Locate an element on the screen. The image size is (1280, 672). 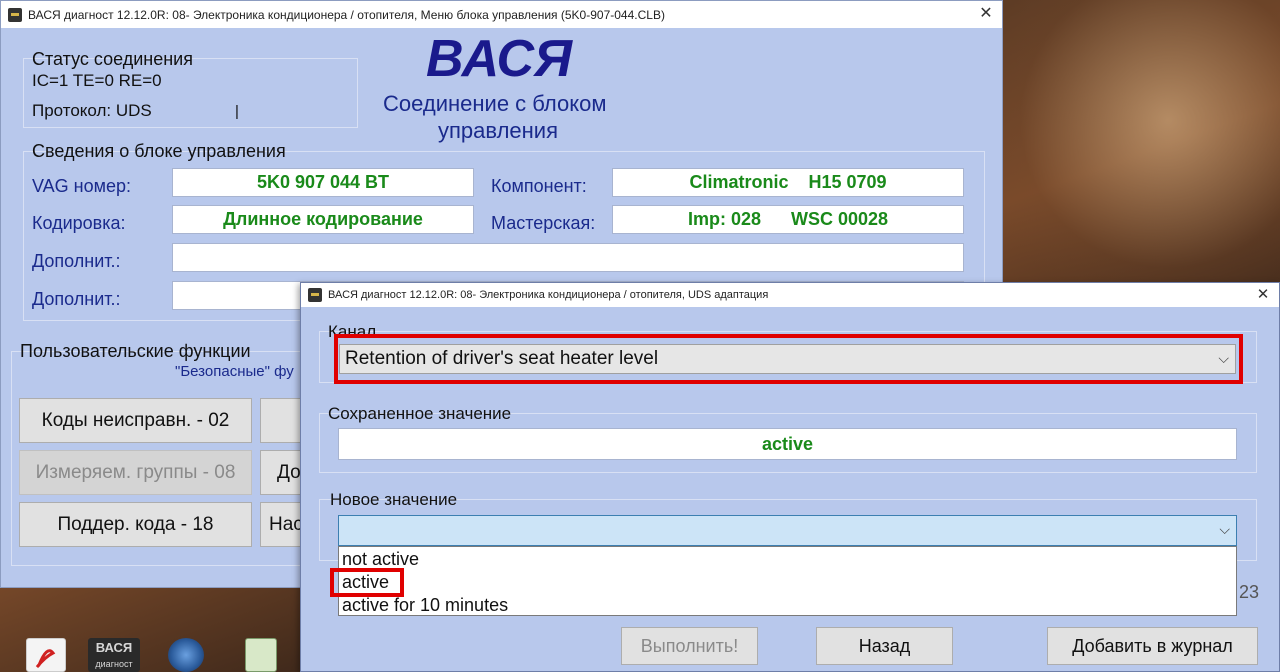
app-logo-icon is located at coordinates (15, 14).